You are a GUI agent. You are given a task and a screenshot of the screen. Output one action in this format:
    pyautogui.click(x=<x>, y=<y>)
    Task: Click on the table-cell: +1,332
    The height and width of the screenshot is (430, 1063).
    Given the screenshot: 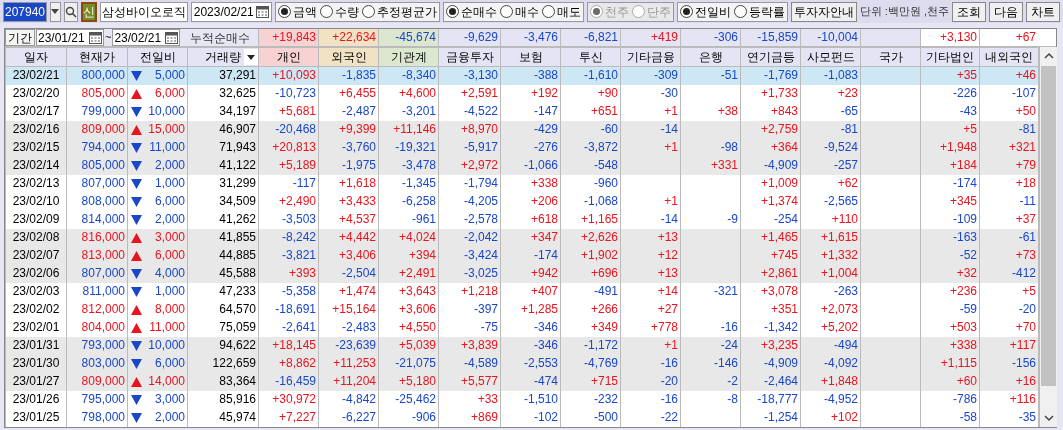 What is the action you would take?
    pyautogui.click(x=830, y=255)
    